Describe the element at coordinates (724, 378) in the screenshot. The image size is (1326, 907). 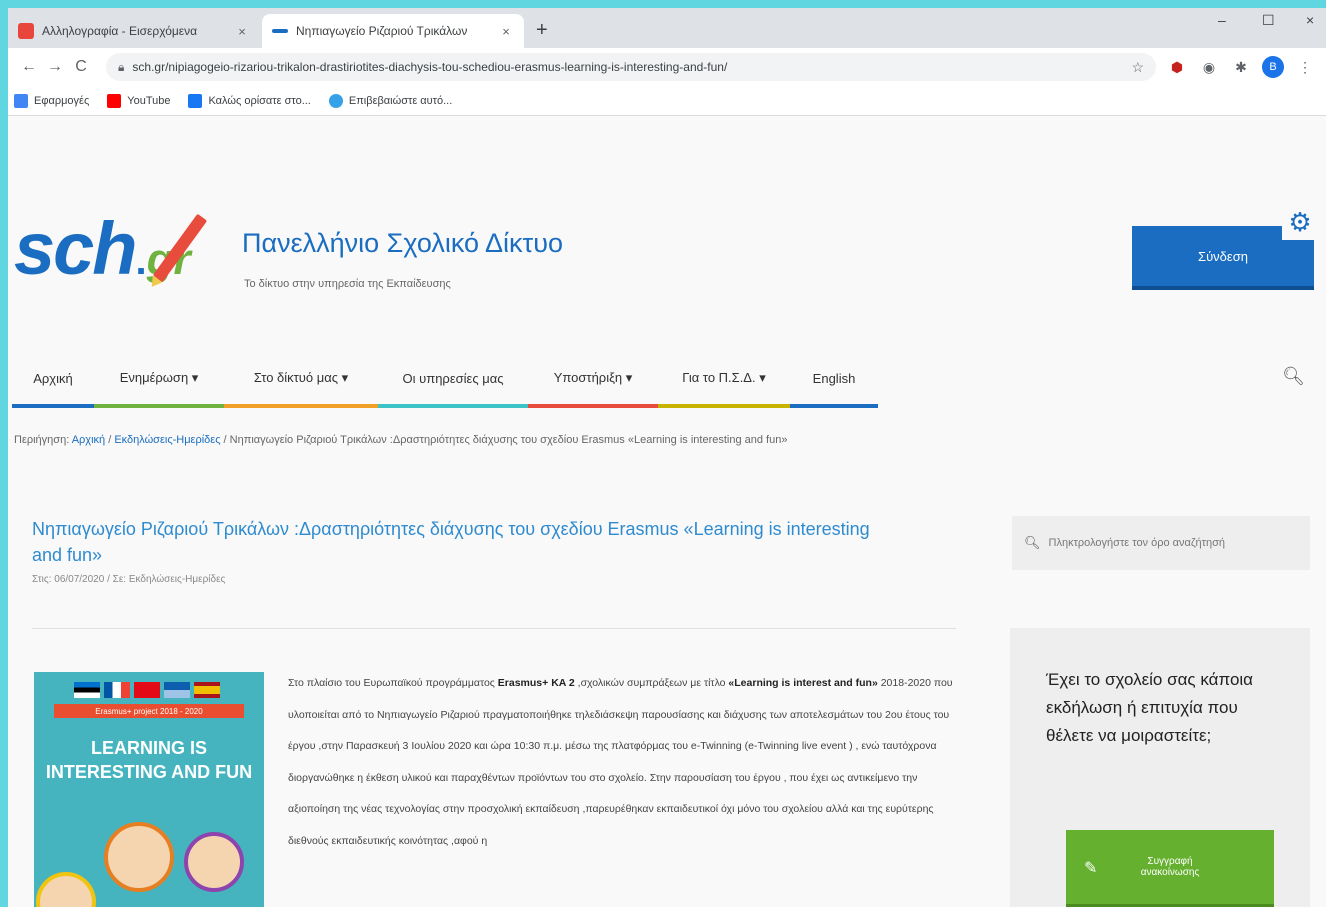
I see `menu-item-about: Για το Π.Σ.Δ. ▾` at that location.